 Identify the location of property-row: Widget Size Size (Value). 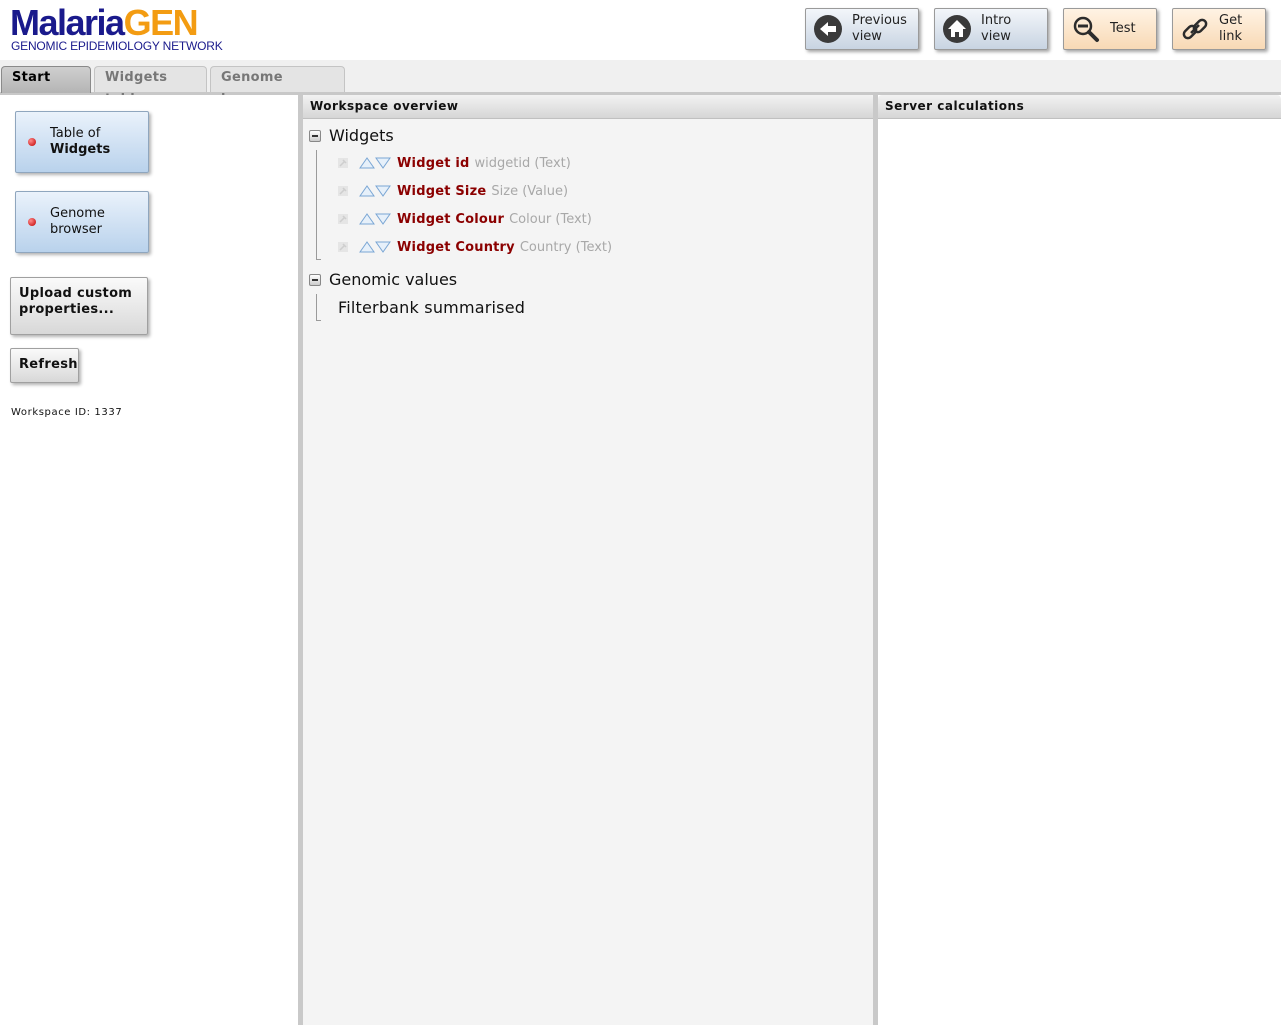
(452, 191).